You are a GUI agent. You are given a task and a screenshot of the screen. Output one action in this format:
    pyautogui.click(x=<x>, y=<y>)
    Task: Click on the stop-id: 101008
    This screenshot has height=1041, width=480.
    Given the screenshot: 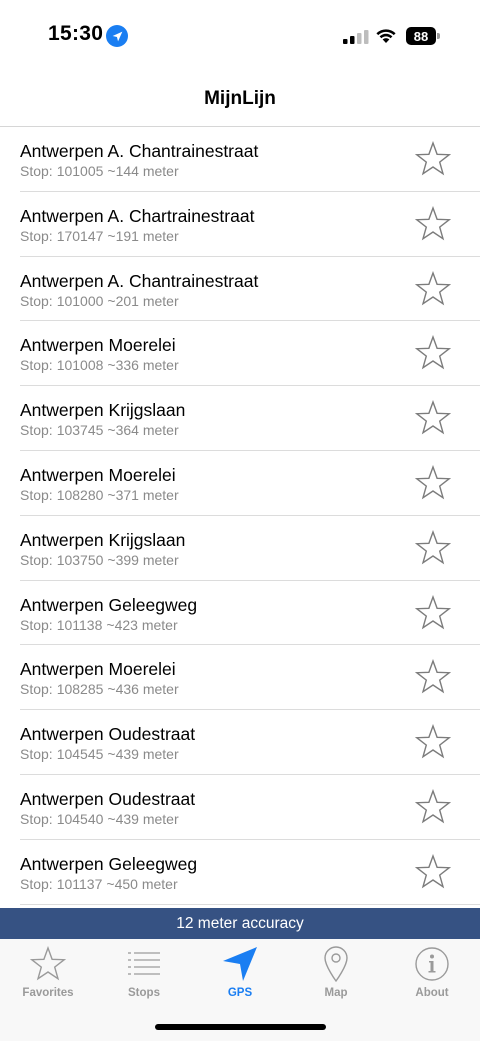 What is the action you would take?
    pyautogui.click(x=80, y=365)
    